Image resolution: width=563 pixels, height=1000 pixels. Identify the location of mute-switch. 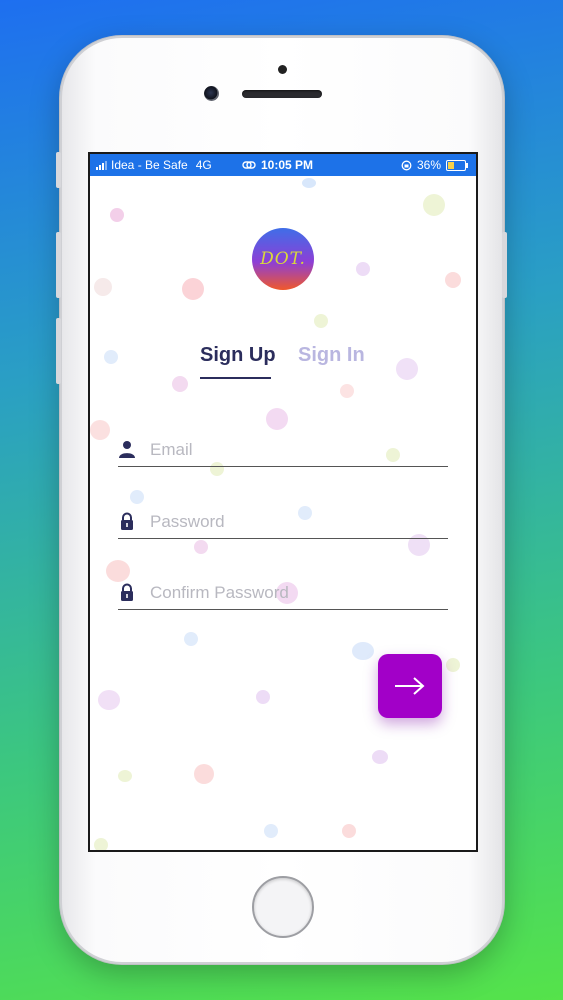
(58, 170).